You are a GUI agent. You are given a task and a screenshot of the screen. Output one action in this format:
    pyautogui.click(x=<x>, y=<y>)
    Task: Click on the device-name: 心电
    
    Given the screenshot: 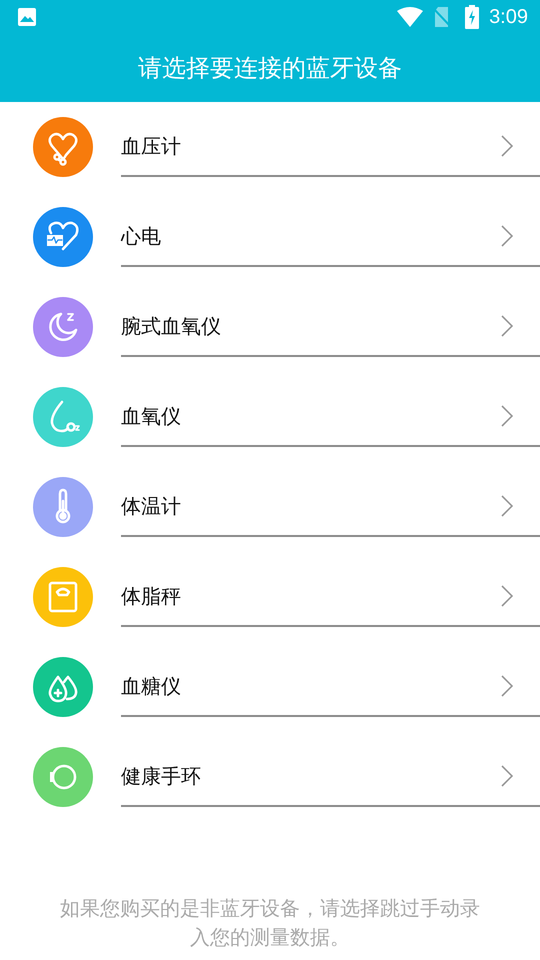 What is the action you would take?
    pyautogui.click(x=141, y=236)
    